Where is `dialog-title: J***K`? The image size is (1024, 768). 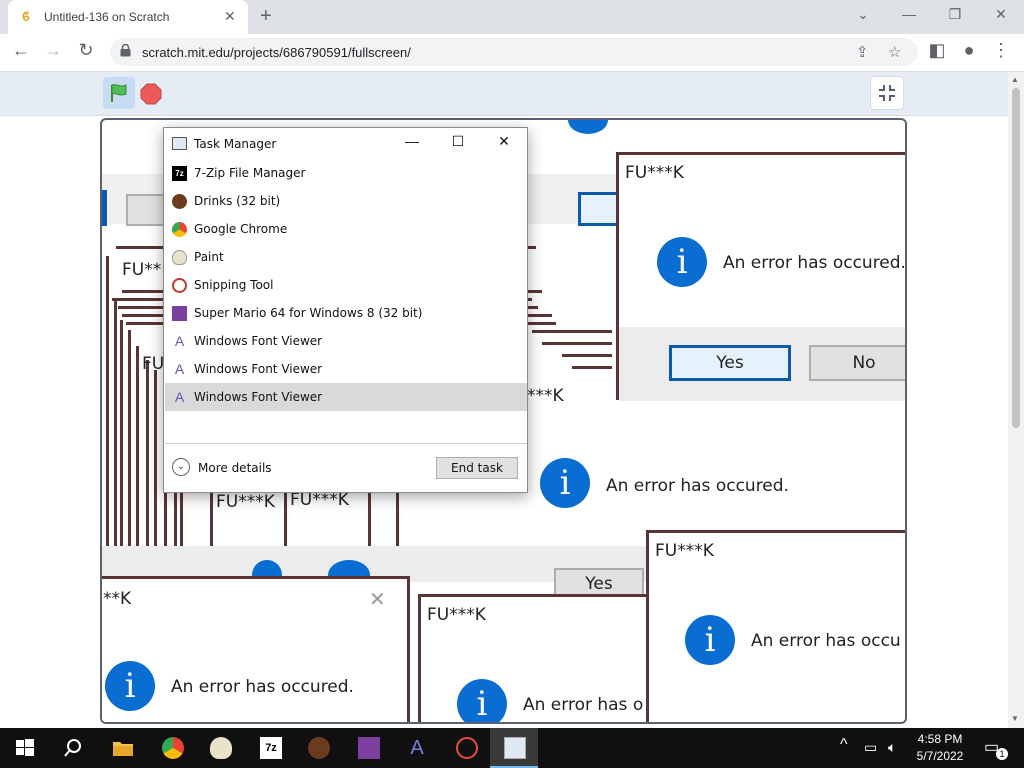 dialog-title: J***K is located at coordinates (543, 396).